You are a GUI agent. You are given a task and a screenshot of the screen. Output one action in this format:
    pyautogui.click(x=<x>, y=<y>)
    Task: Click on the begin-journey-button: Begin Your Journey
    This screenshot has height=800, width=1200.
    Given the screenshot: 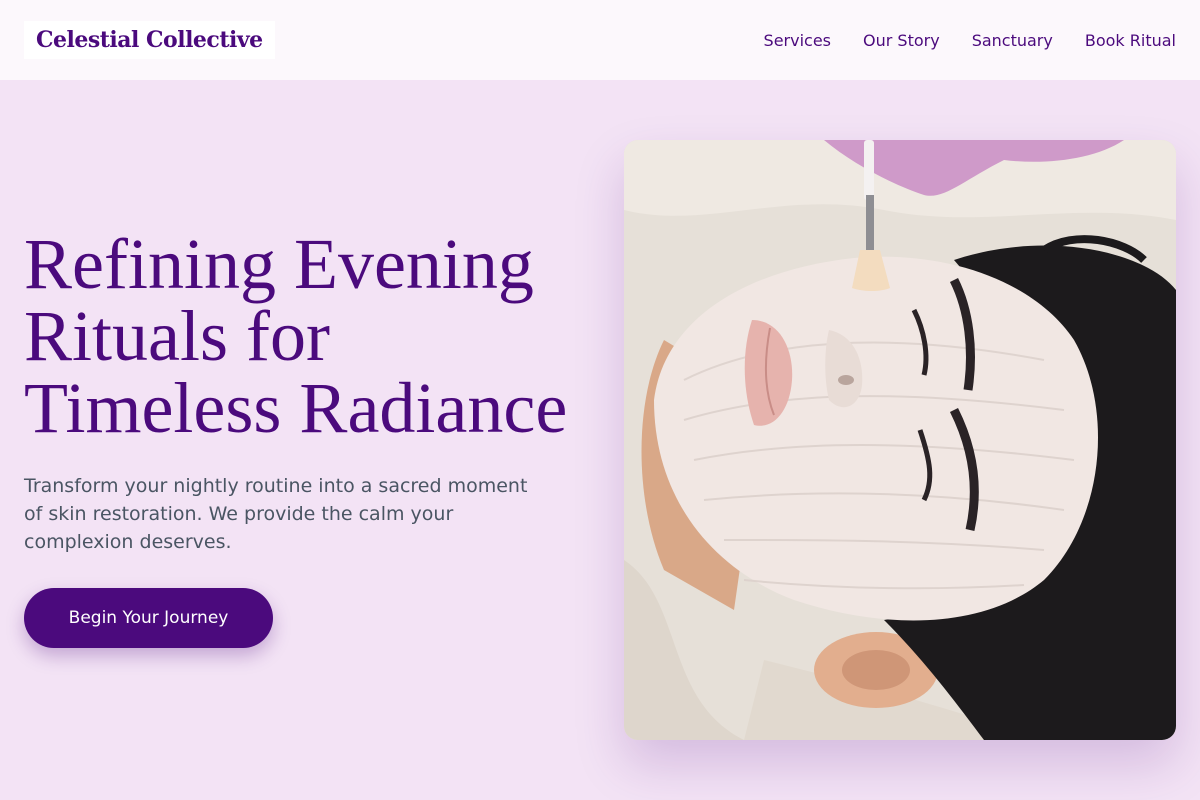 What is the action you would take?
    pyautogui.click(x=148, y=618)
    